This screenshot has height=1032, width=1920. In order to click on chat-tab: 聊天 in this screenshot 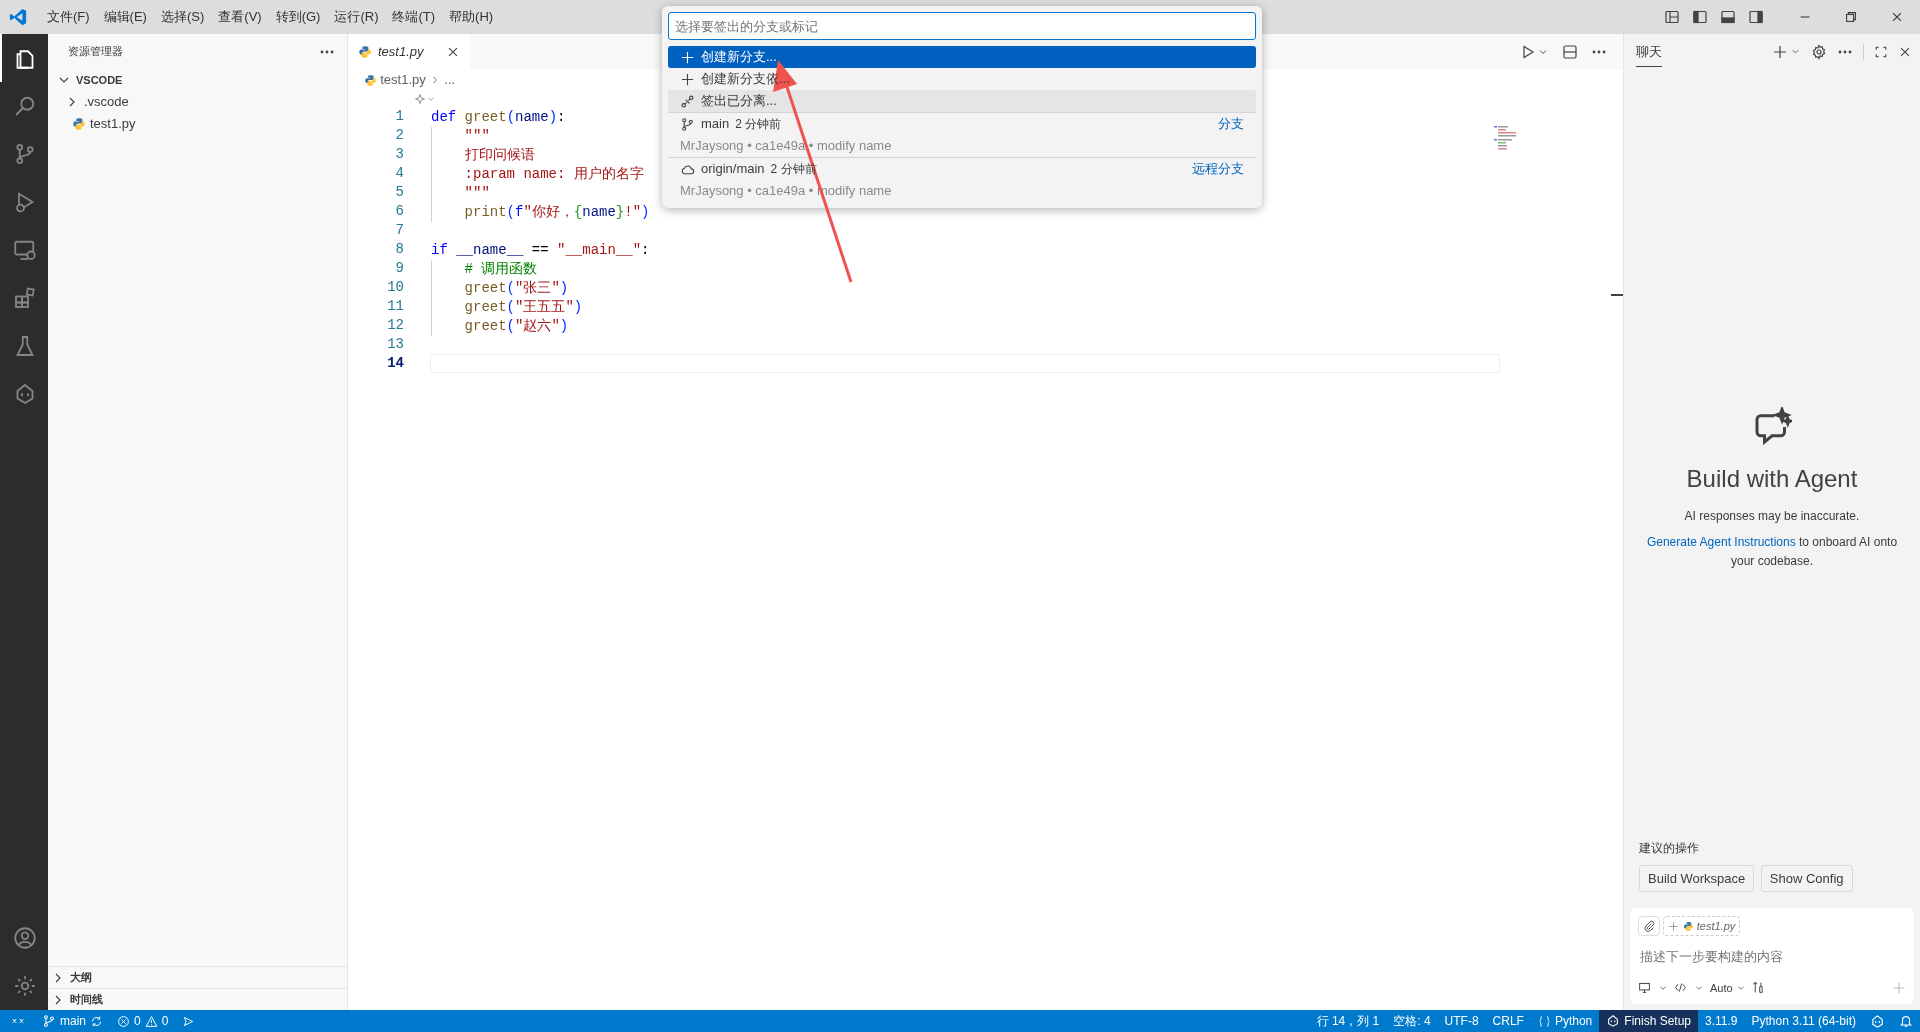, I will do `click(1649, 51)`.